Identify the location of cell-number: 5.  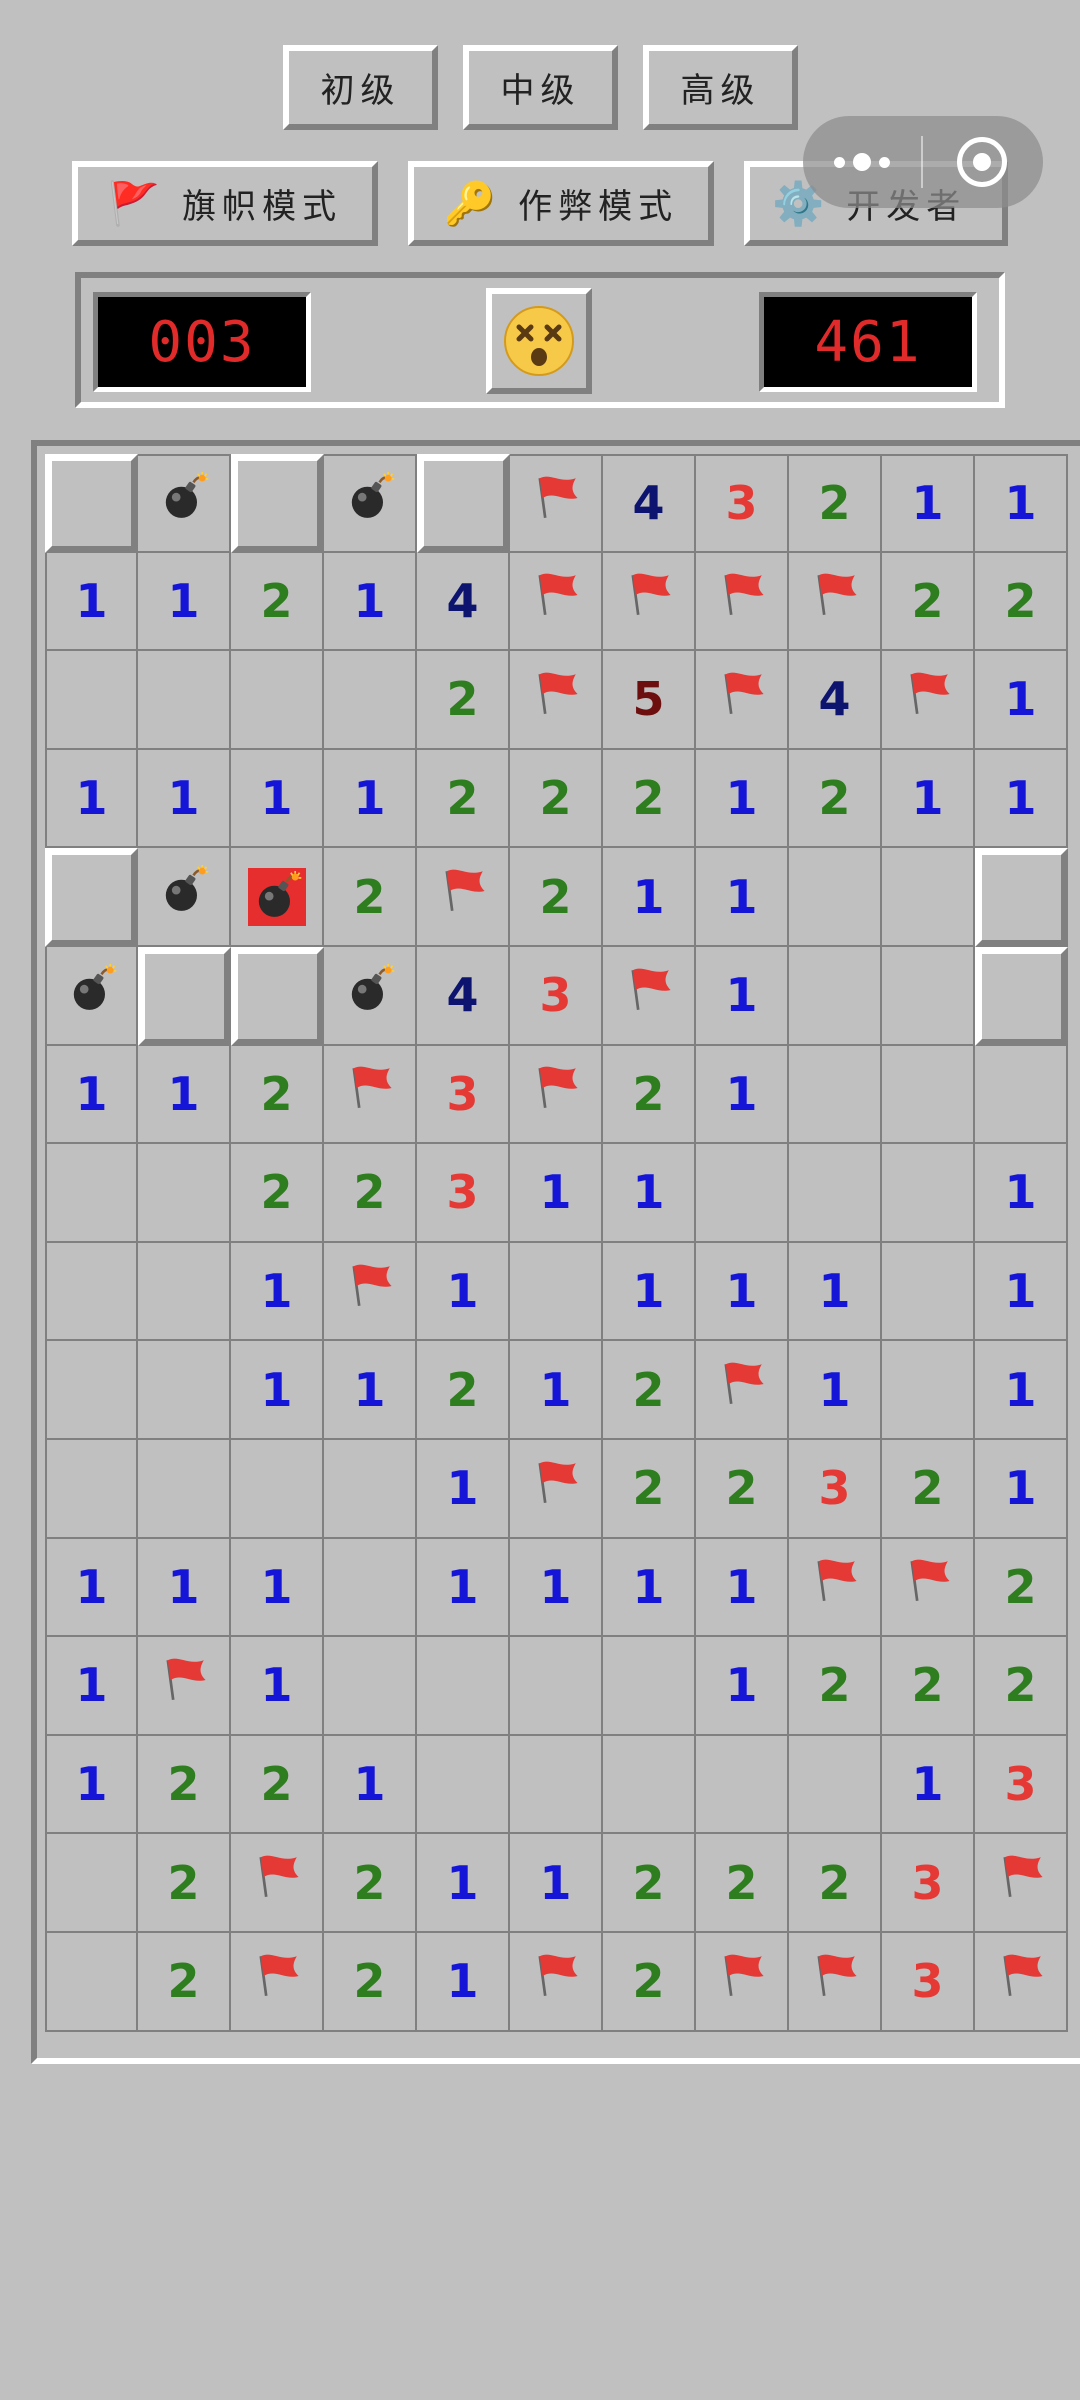
(649, 700).